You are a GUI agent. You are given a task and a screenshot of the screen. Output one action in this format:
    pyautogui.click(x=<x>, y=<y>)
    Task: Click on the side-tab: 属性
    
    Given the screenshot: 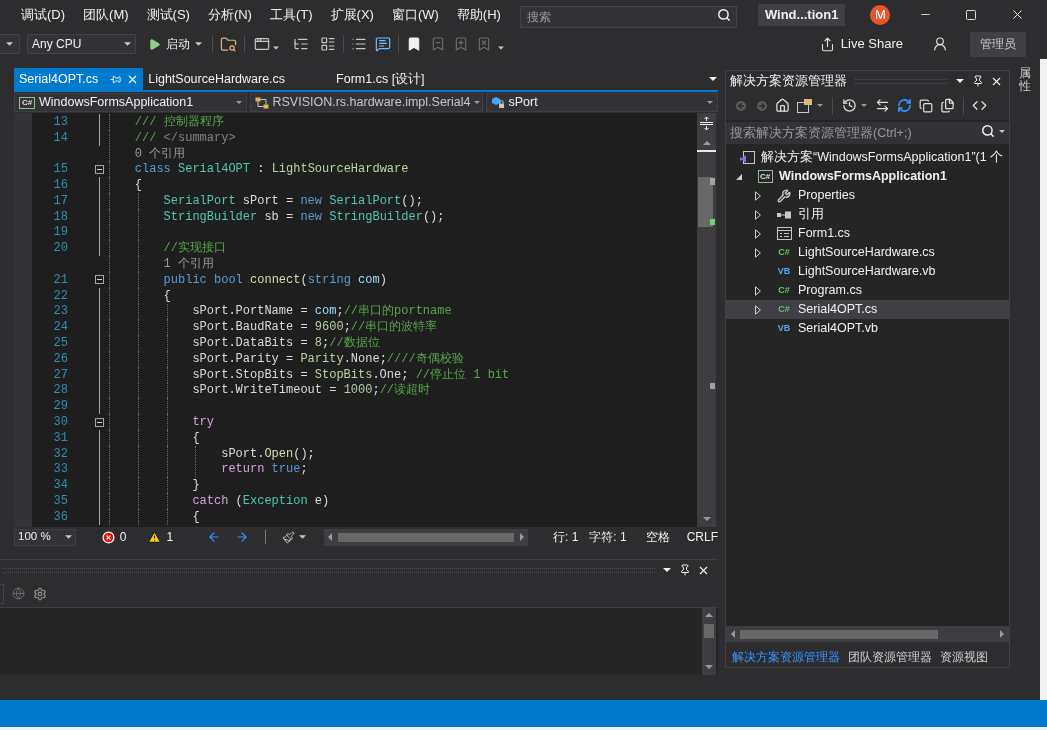 What is the action you would take?
    pyautogui.click(x=1025, y=80)
    